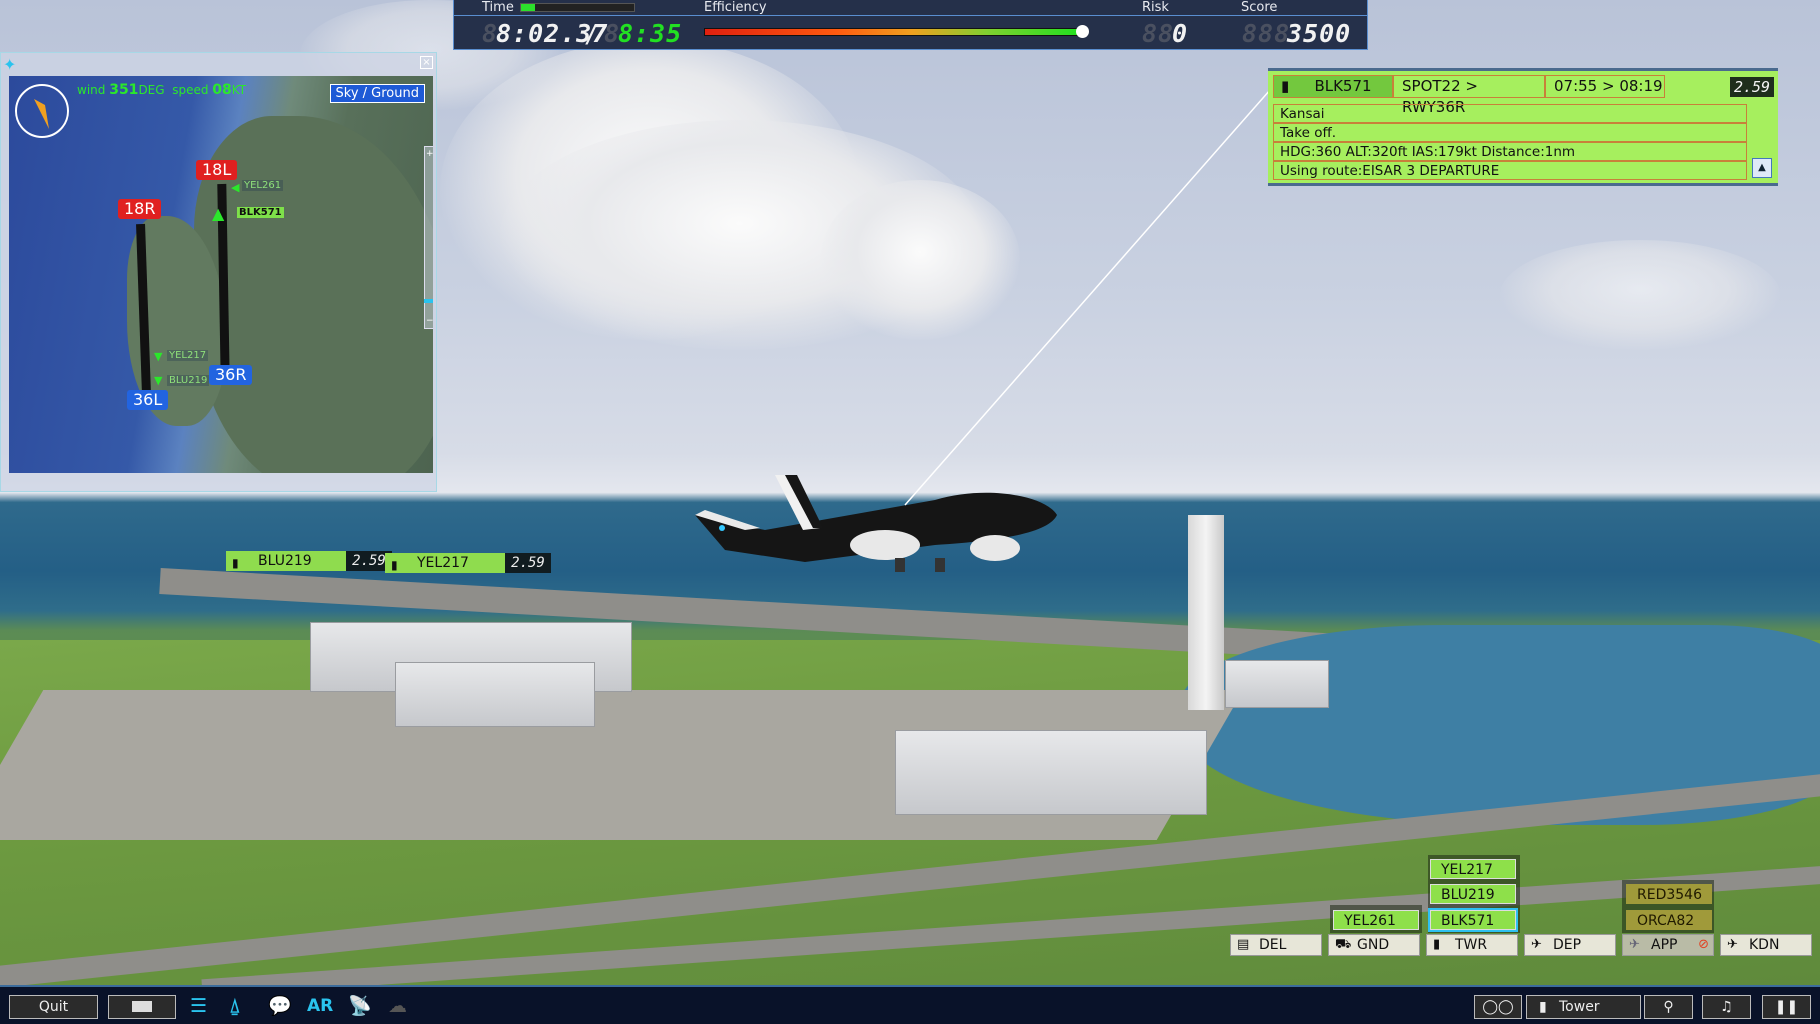 Image resolution: width=1820 pixels, height=1024 pixels. I want to click on controller-dep: ✈ DEP, so click(1570, 945).